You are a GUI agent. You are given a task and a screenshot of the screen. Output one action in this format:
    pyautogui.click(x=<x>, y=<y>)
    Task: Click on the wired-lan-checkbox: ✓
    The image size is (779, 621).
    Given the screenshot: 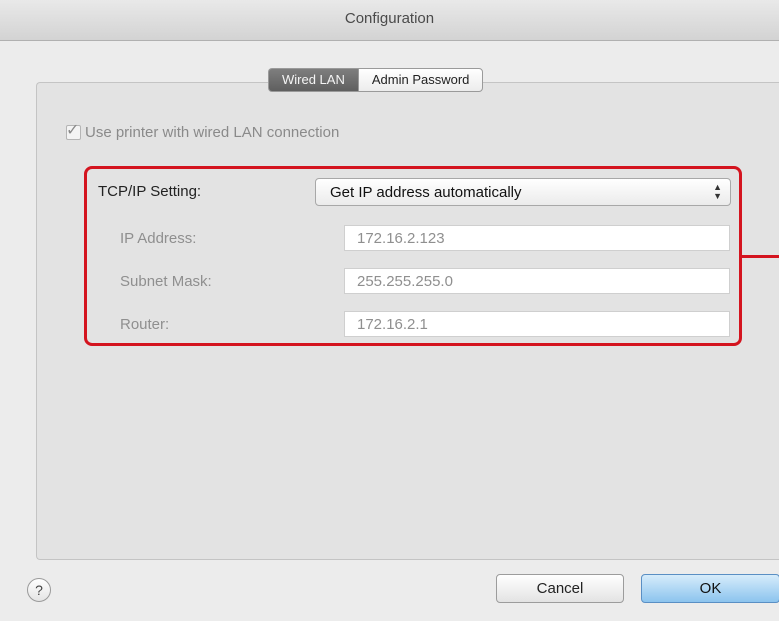 What is the action you would take?
    pyautogui.click(x=73, y=131)
    